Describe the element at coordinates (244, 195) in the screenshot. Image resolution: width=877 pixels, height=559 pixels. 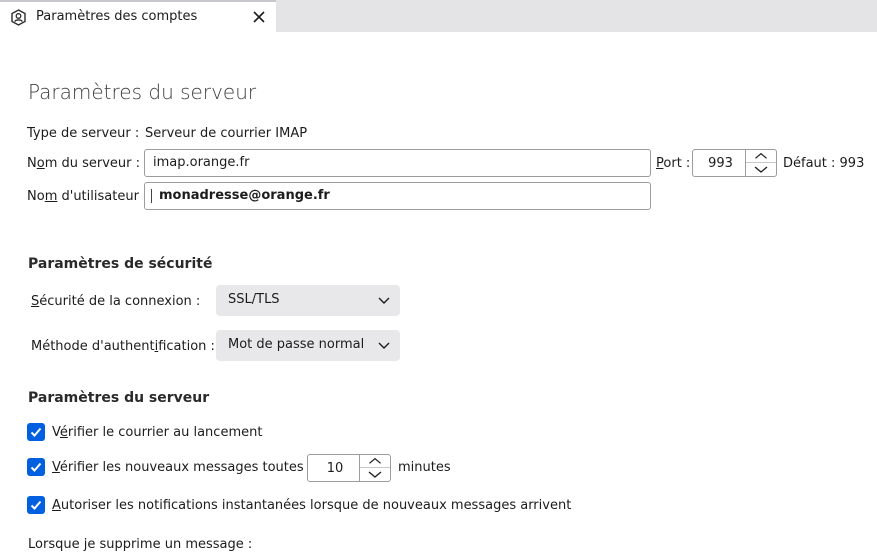
I see `username-value: monadresse@orange.fr` at that location.